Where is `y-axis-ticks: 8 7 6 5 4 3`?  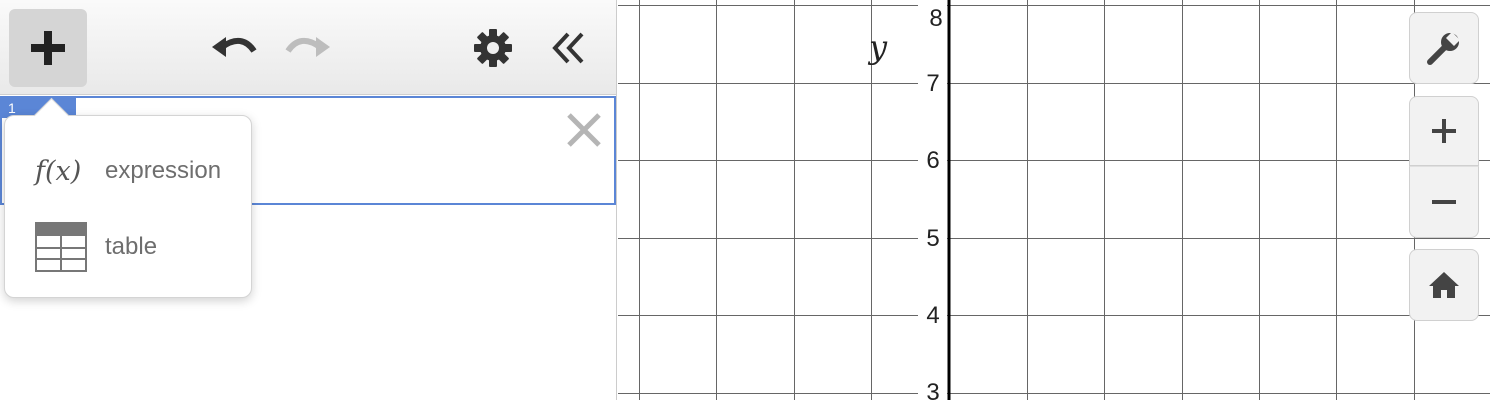 y-axis-ticks: 8 7 6 5 4 3 is located at coordinates (932, 204).